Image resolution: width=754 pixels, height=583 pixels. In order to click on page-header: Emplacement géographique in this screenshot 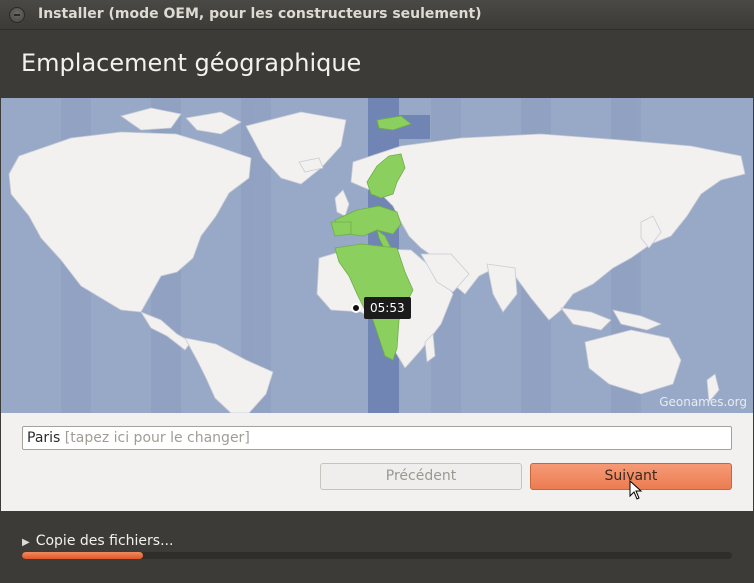, I will do `click(377, 64)`.